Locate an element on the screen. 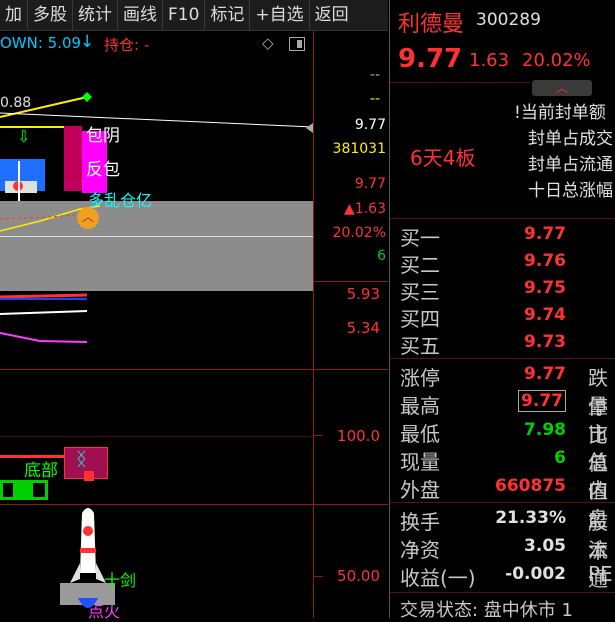 The image size is (615, 622). axis-price: 9.77 is located at coordinates (370, 125).